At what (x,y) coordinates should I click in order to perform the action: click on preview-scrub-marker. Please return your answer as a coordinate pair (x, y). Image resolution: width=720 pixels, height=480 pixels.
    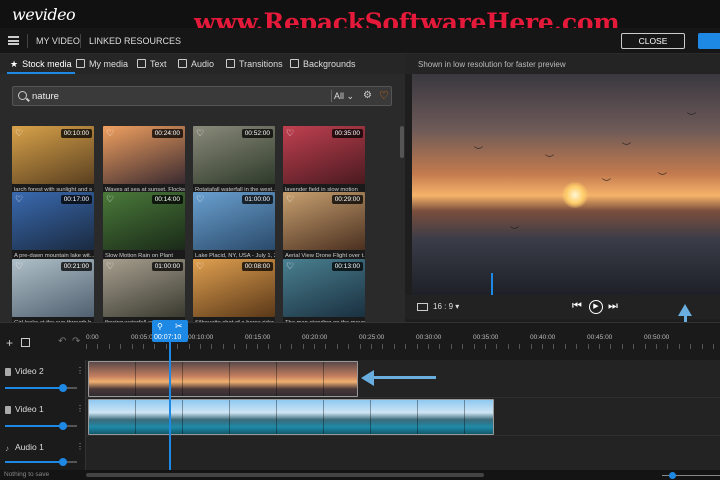
    Looking at the image, I should click on (492, 284).